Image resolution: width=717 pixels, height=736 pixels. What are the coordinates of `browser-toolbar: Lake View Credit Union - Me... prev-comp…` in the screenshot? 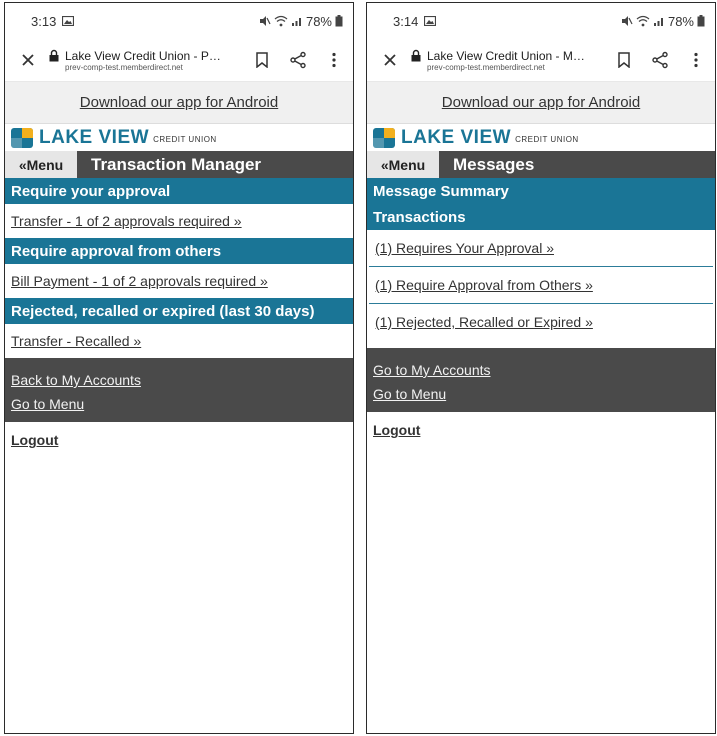 It's located at (541, 60).